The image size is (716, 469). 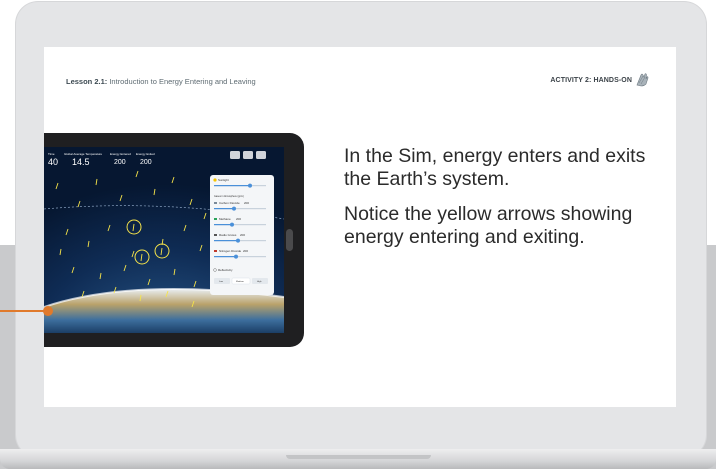 I want to click on energy-exited-value: 200, so click(x=146, y=162).